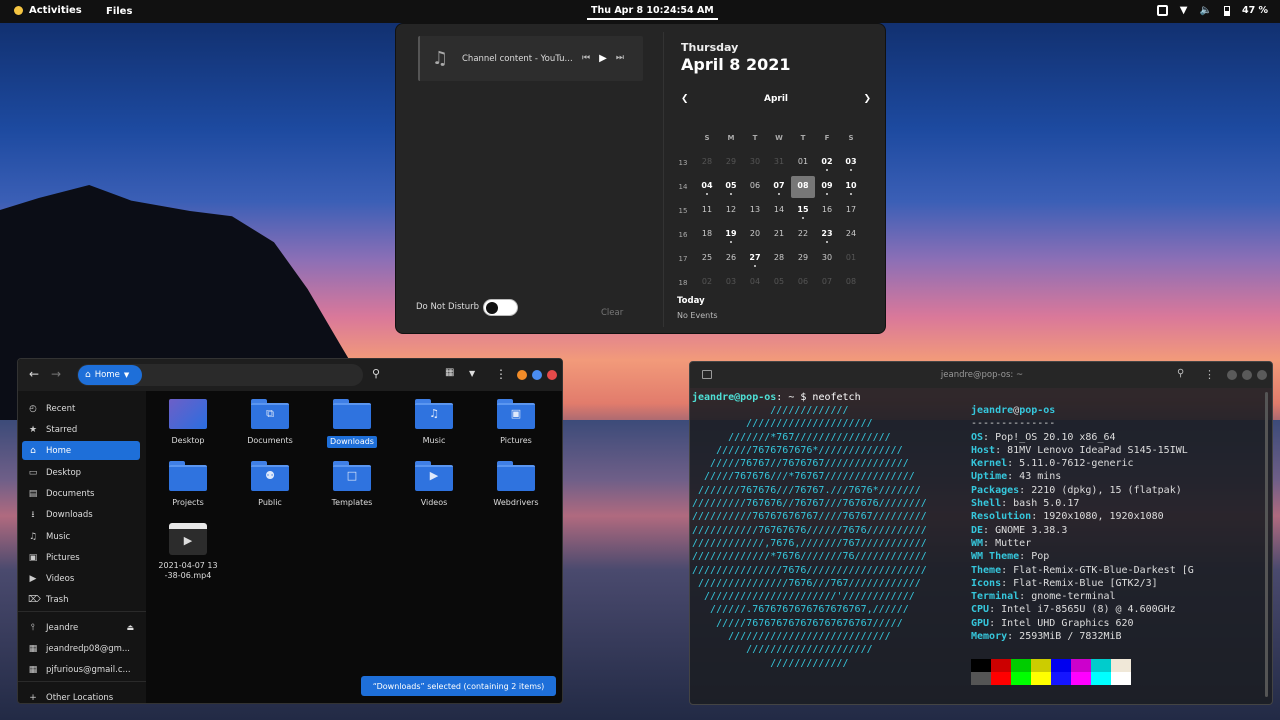  I want to click on calendar-day-cell: 10, so click(851, 187).